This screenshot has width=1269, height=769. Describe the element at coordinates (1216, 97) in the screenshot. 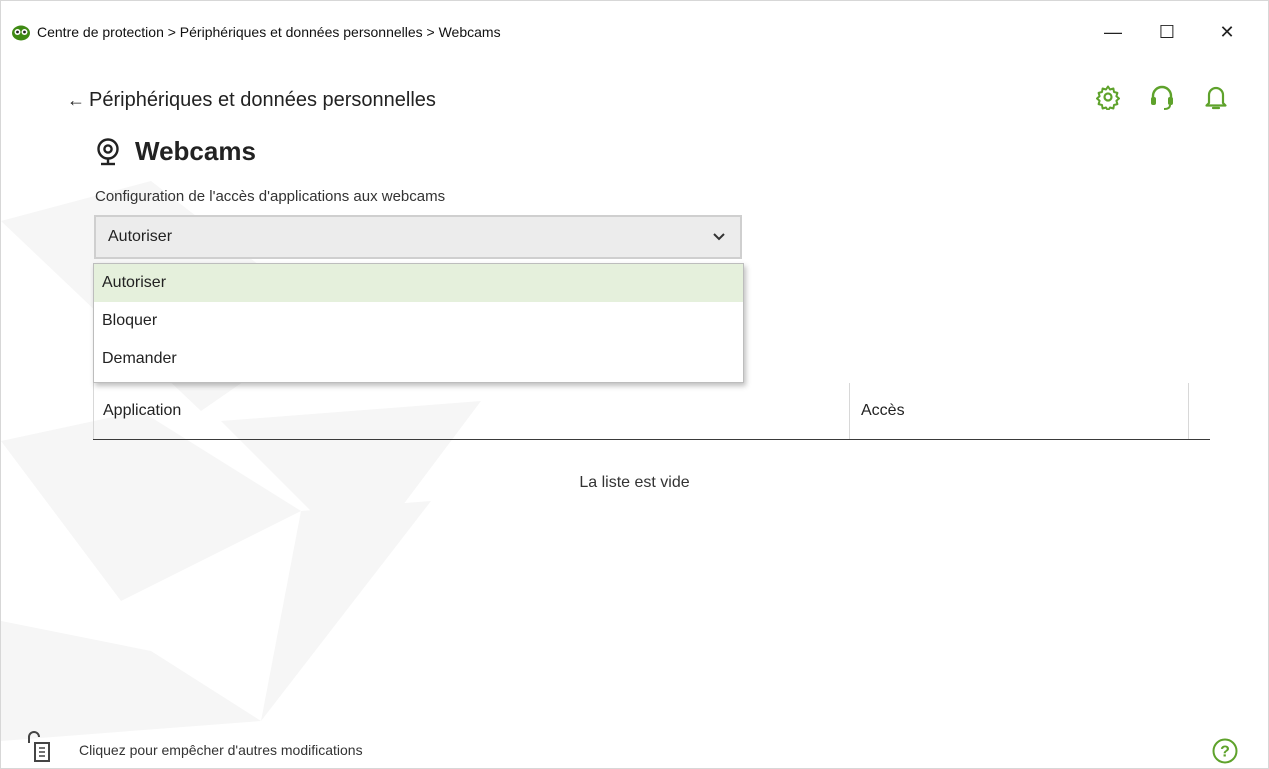

I see `bell-icon` at that location.